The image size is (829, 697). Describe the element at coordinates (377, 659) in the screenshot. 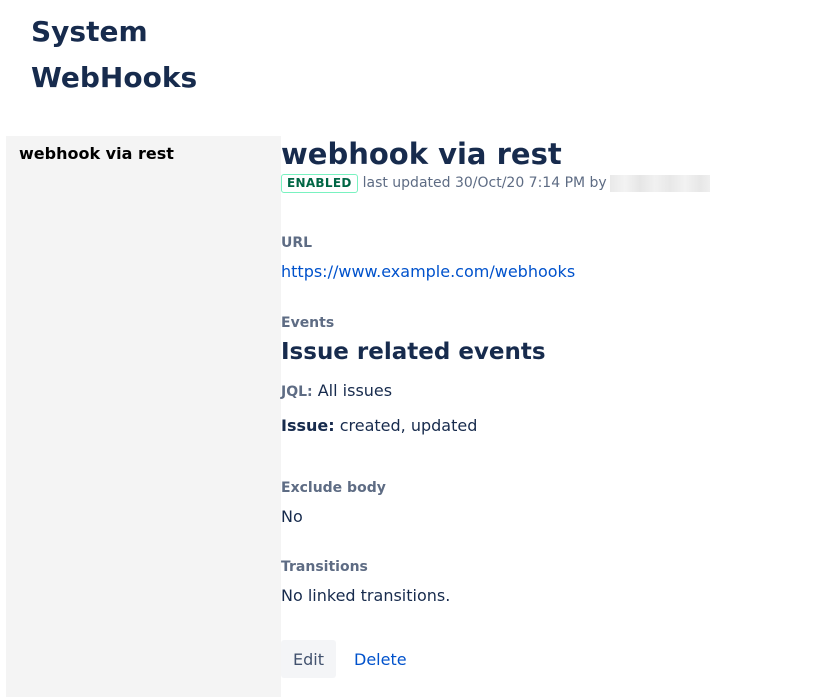

I see `delete-button: Delete` at that location.